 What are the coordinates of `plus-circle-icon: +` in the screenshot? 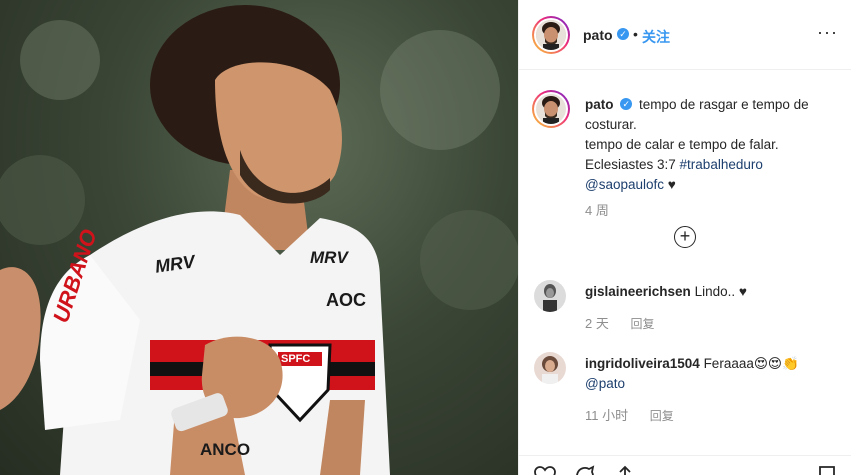 It's located at (685, 237).